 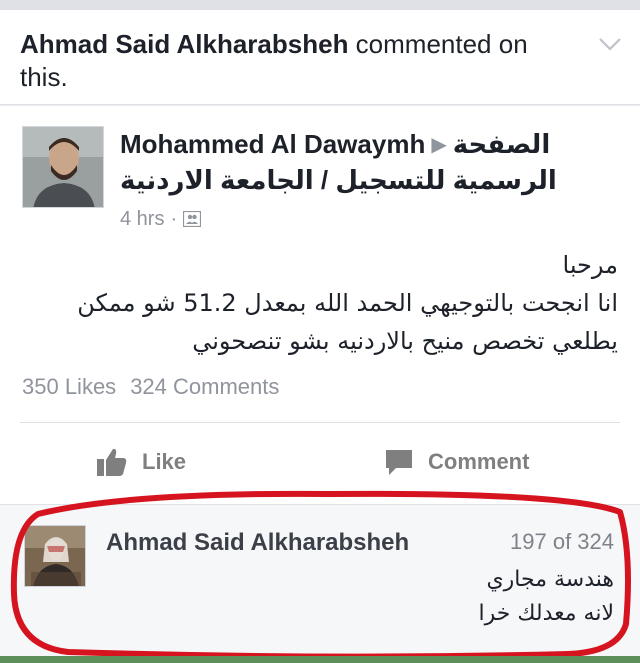 What do you see at coordinates (320, 5) in the screenshot?
I see `top-strip` at bounding box center [320, 5].